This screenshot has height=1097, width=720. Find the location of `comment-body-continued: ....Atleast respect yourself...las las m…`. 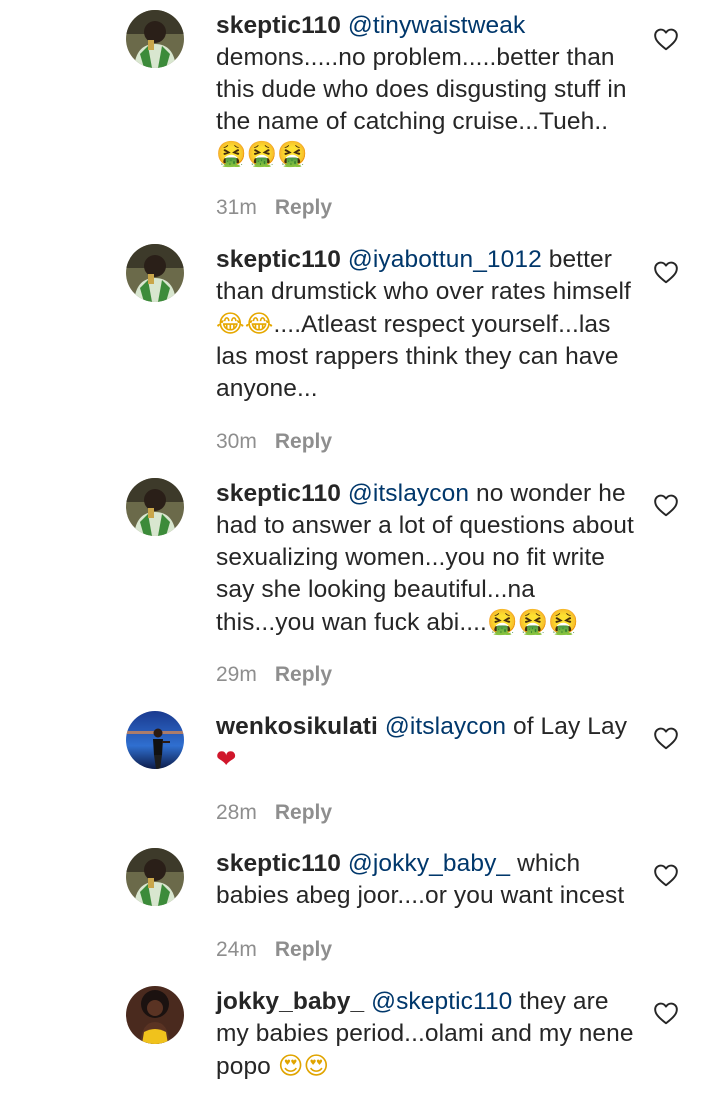

comment-body-continued: ....Atleast respect yourself...las las m… is located at coordinates (421, 356).